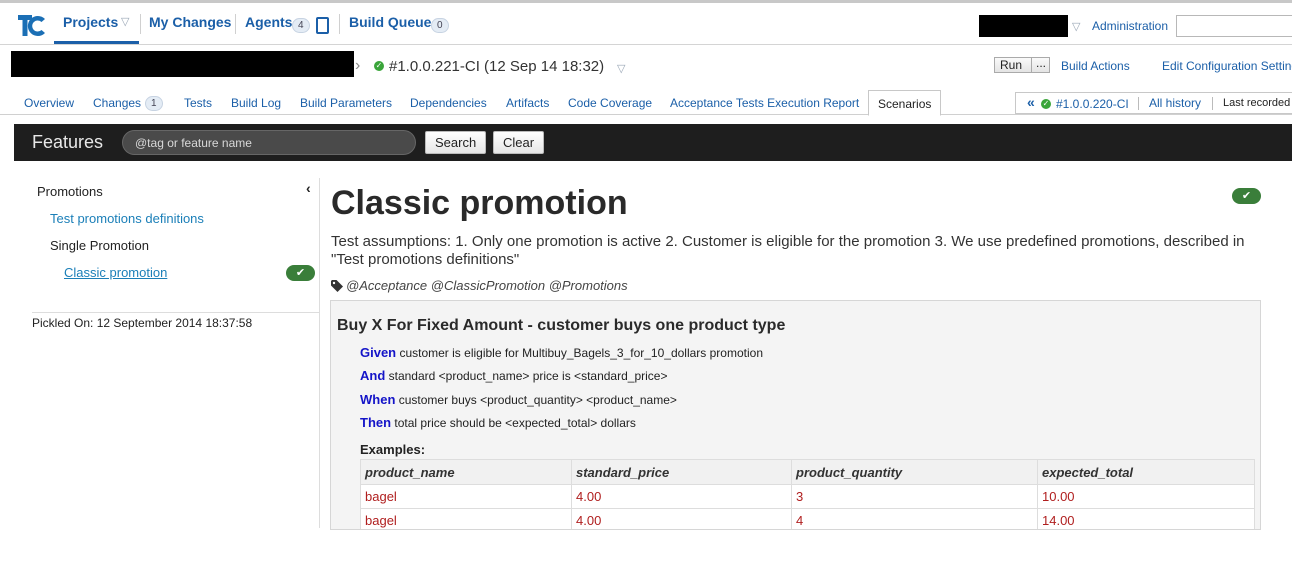  Describe the element at coordinates (358, 65) in the screenshot. I see `breadcrumb-chevron-icon: ›` at that location.